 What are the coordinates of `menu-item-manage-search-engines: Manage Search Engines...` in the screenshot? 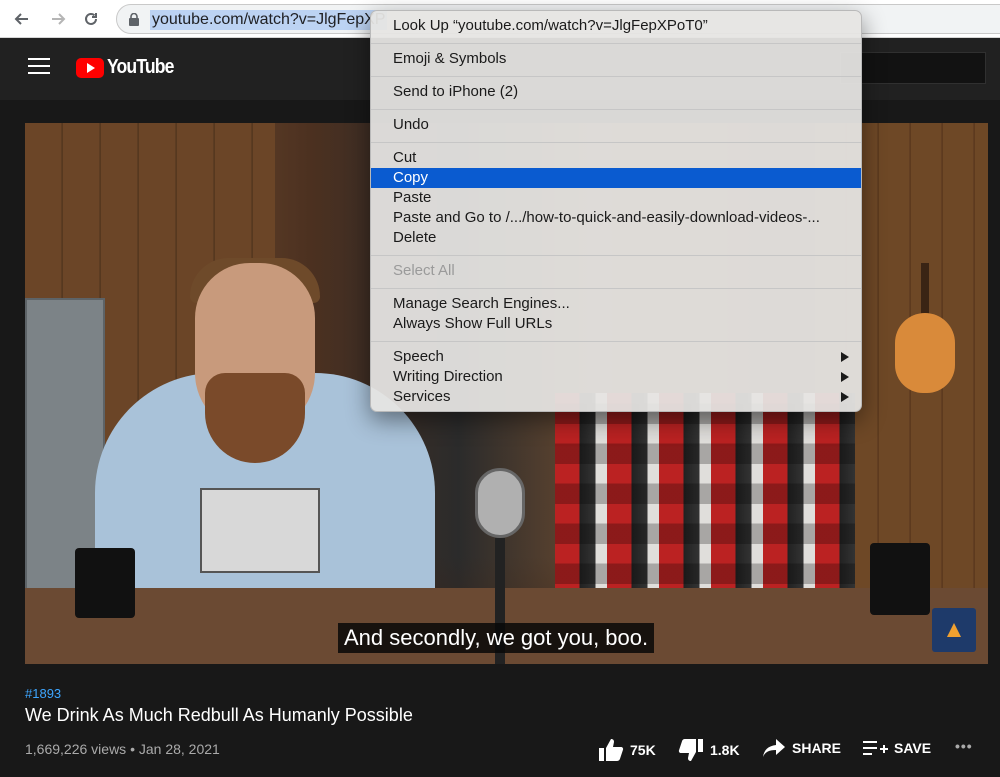 It's located at (616, 304).